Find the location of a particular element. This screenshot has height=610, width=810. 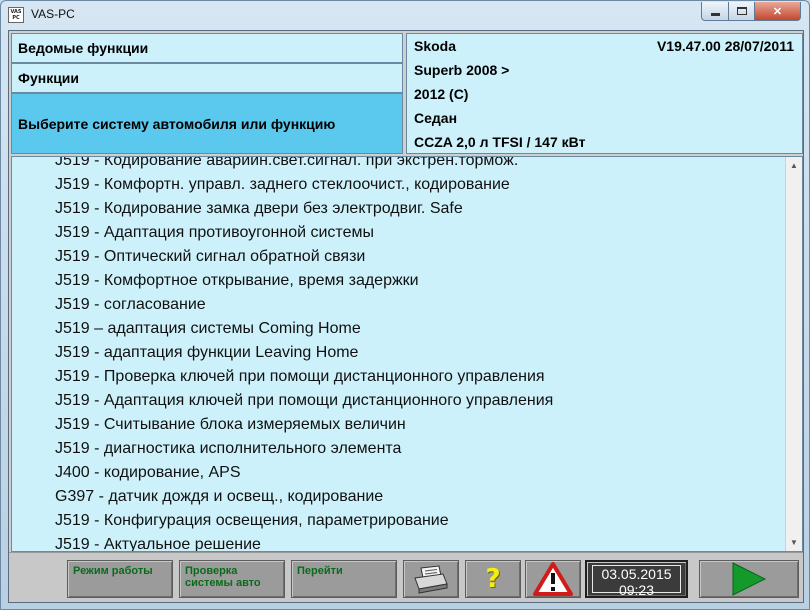

minimize-button is located at coordinates (715, 11).